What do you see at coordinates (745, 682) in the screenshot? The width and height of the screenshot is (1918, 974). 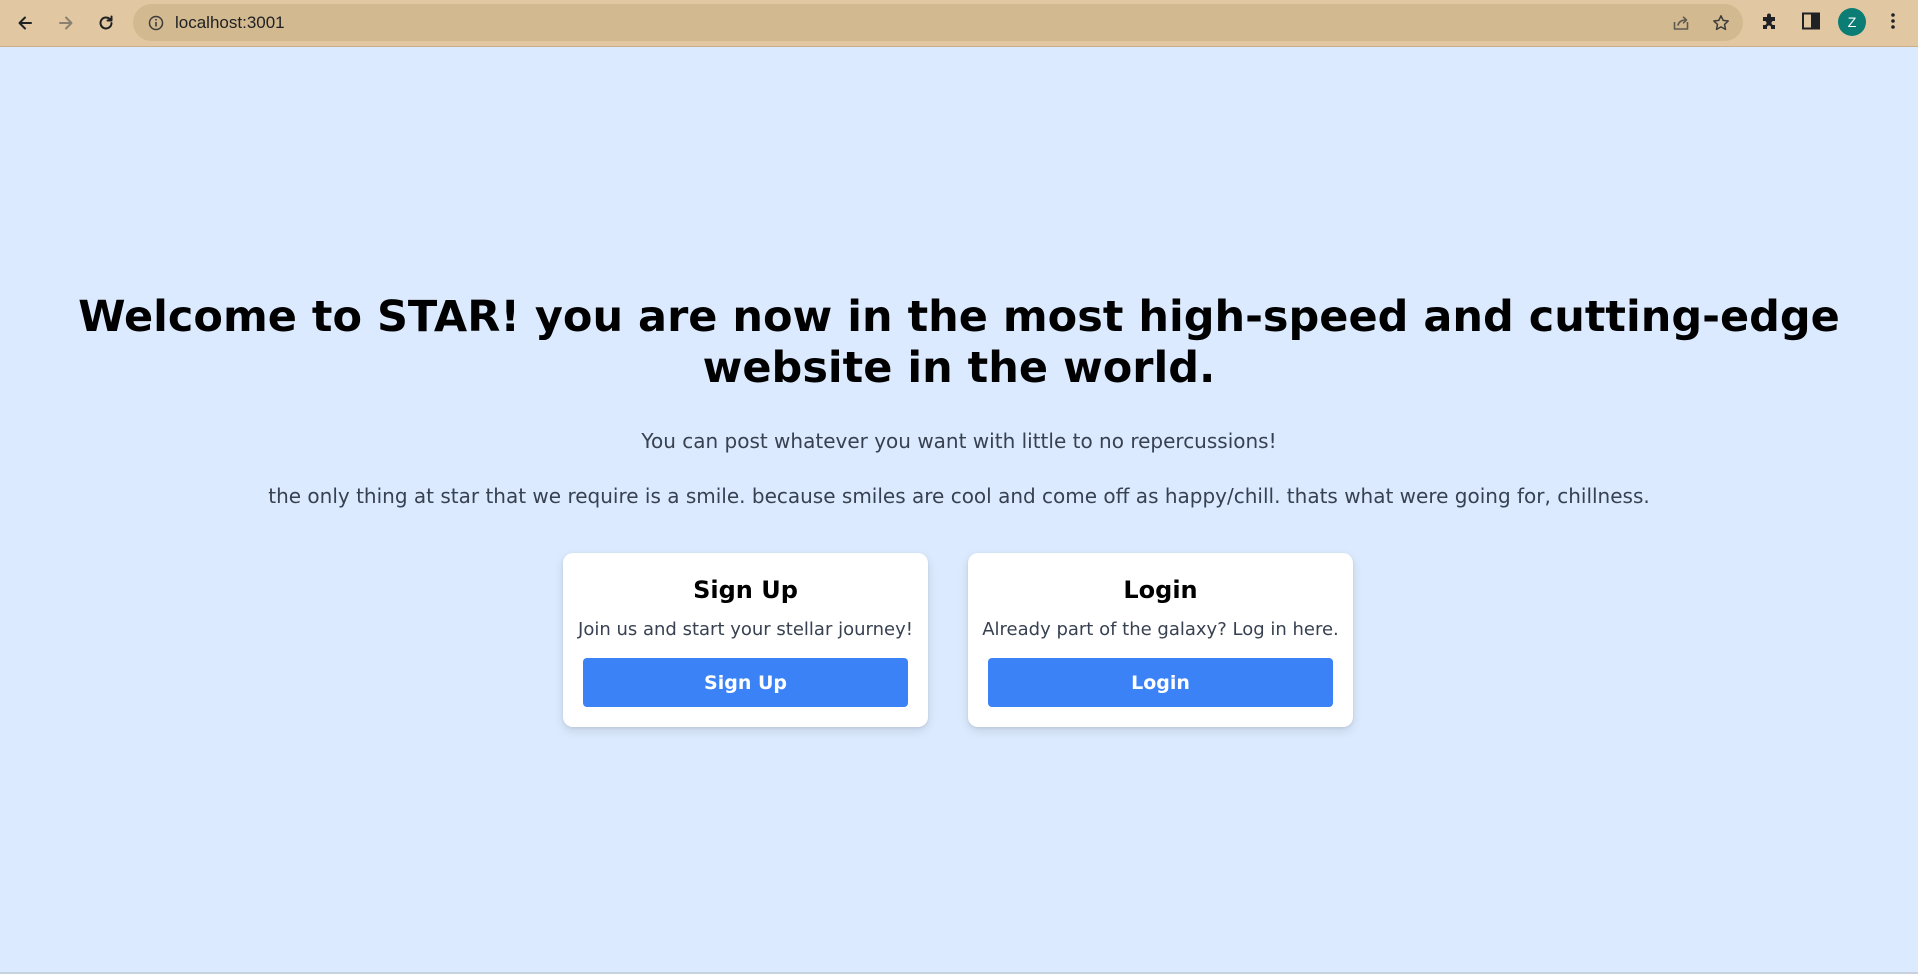 I see `signup-button: Sign Up` at bounding box center [745, 682].